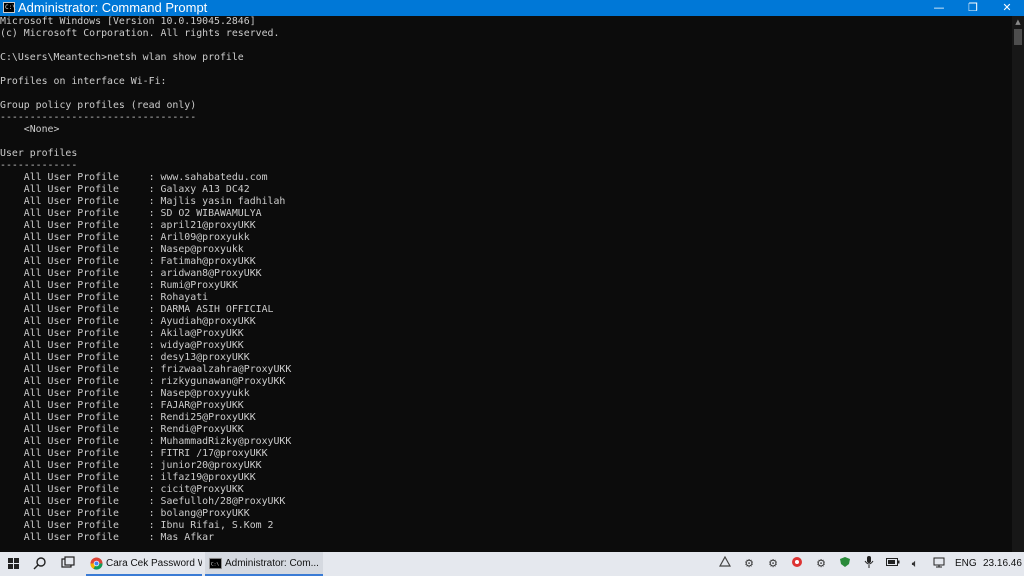 Image resolution: width=1024 pixels, height=576 pixels. What do you see at coordinates (98, 117) in the screenshot?
I see `console-line: ---------------------------------` at bounding box center [98, 117].